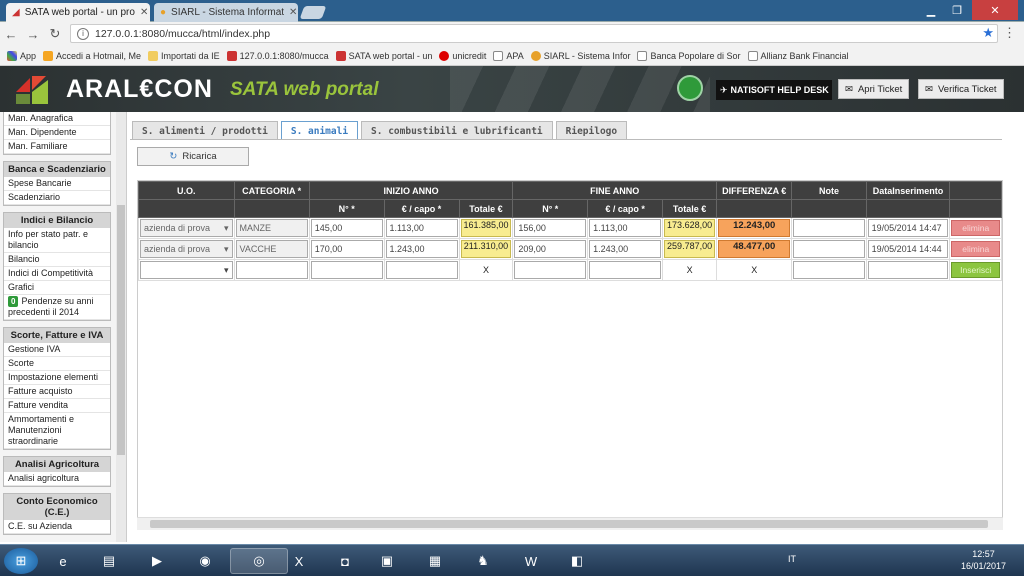  What do you see at coordinates (63, 561) in the screenshot?
I see `internet-explorer-icon: e` at bounding box center [63, 561].